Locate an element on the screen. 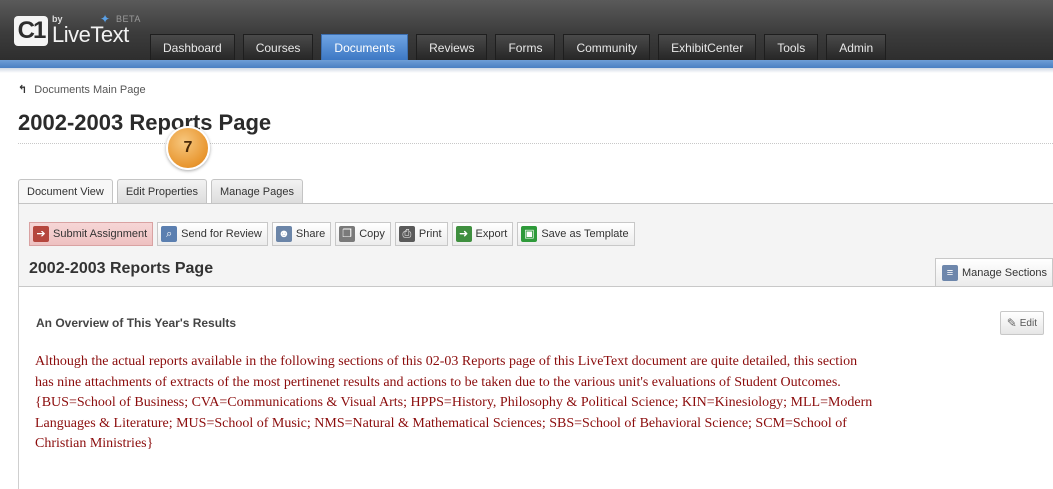  share-button: ☻ Share is located at coordinates (301, 234).